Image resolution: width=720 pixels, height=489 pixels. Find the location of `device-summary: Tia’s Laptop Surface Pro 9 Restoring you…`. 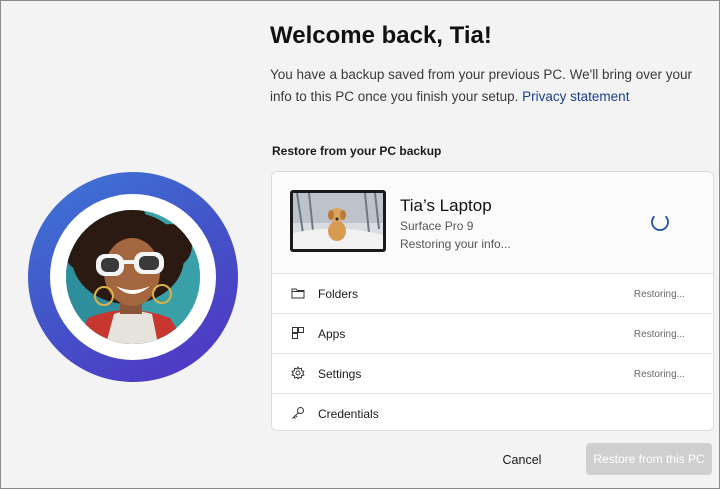

device-summary: Tia’s Laptop Surface Pro 9 Restoring you… is located at coordinates (492, 223).